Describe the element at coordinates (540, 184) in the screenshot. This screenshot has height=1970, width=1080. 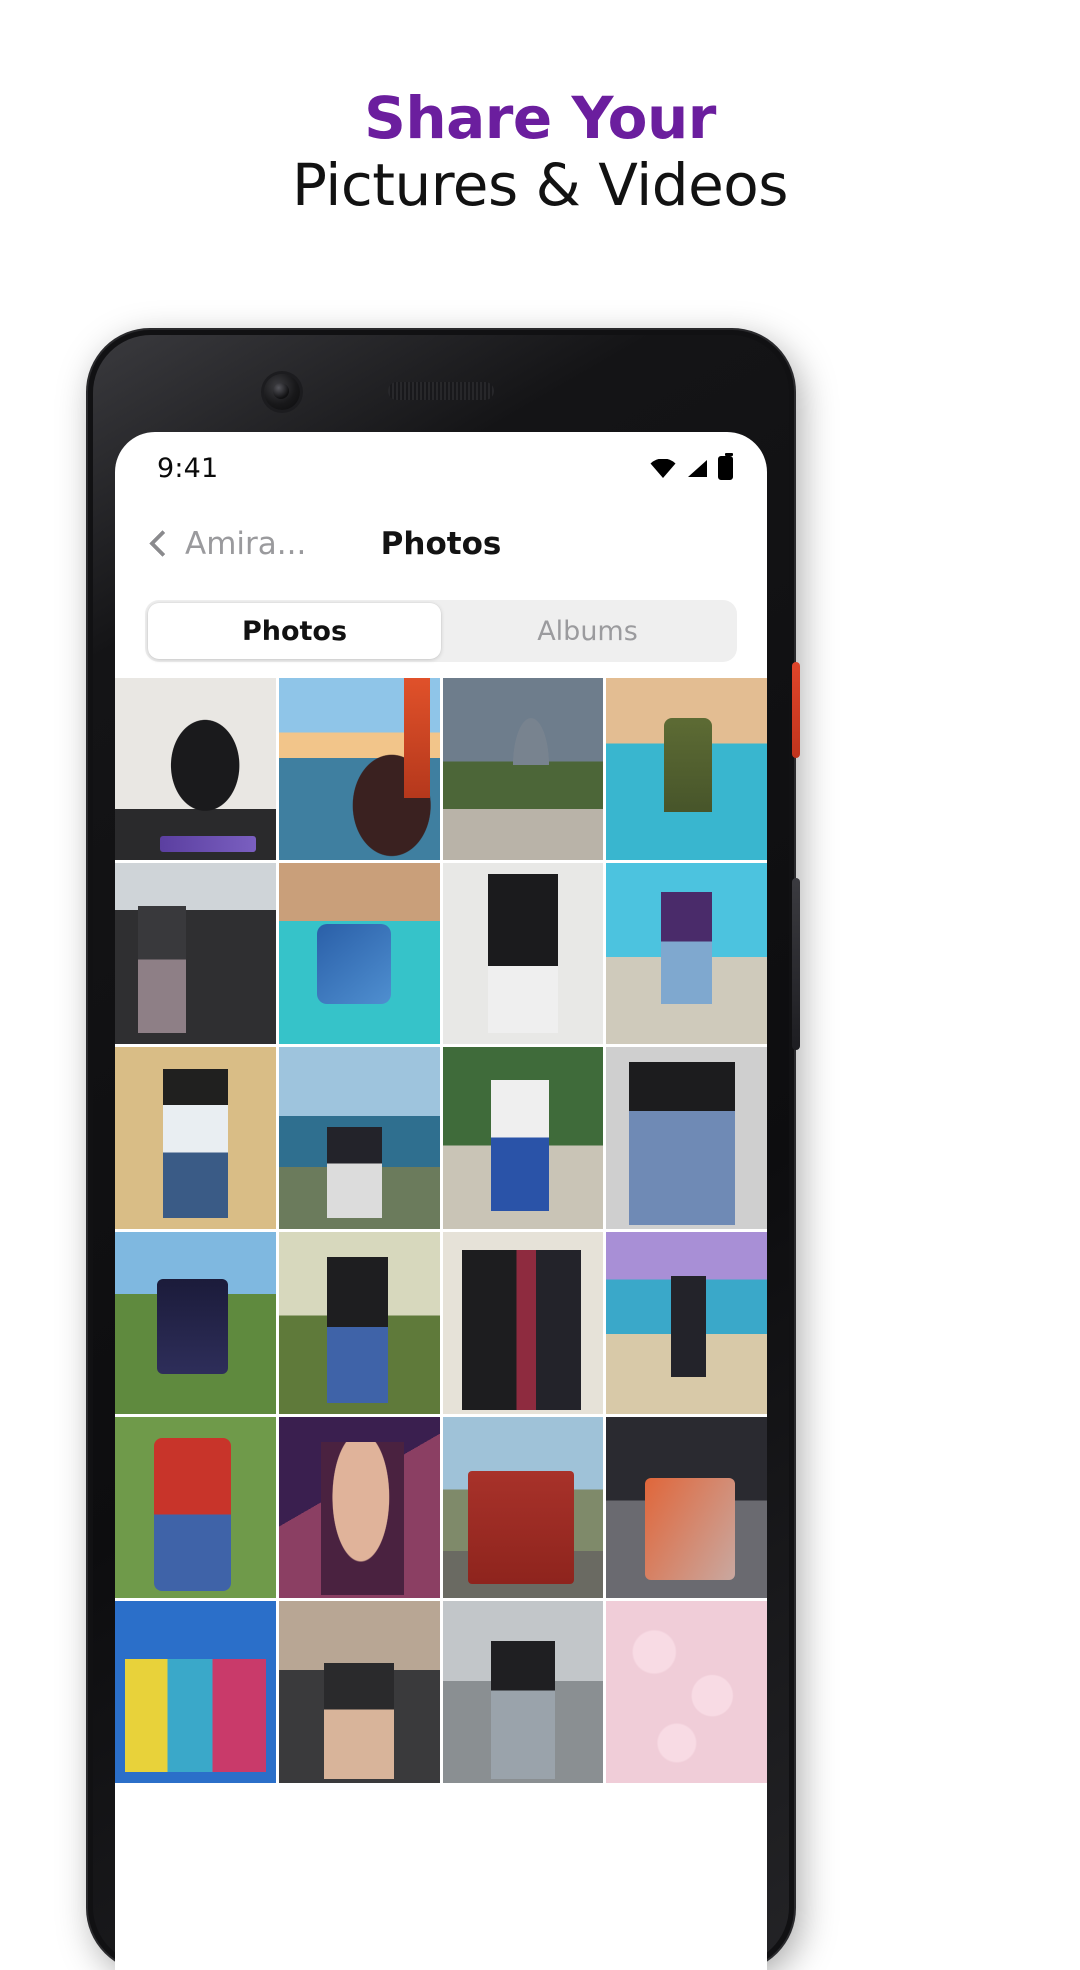
I see `headline-line-2: Pictures & Videos` at that location.